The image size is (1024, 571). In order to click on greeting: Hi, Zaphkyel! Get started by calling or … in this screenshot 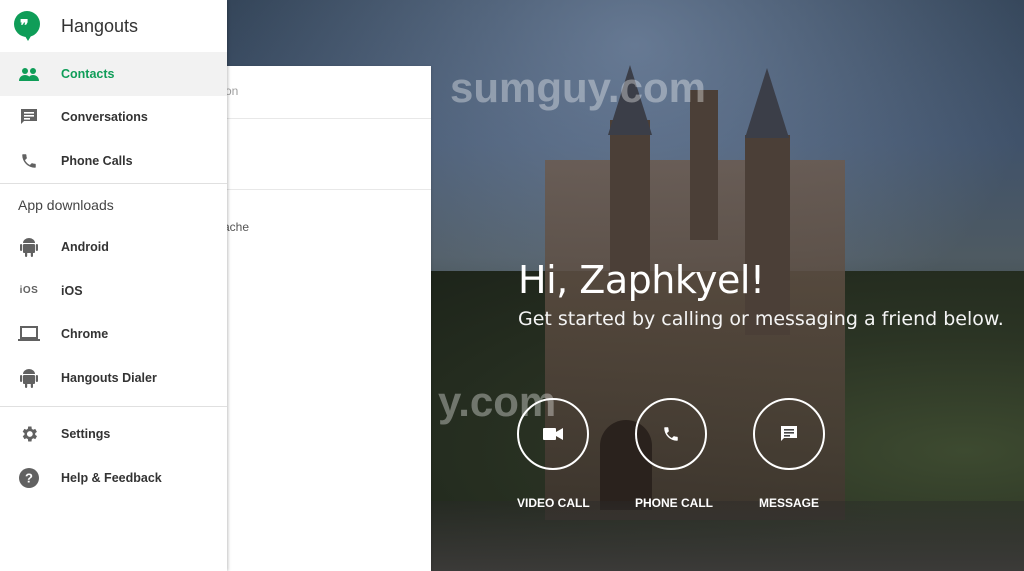, I will do `click(761, 294)`.